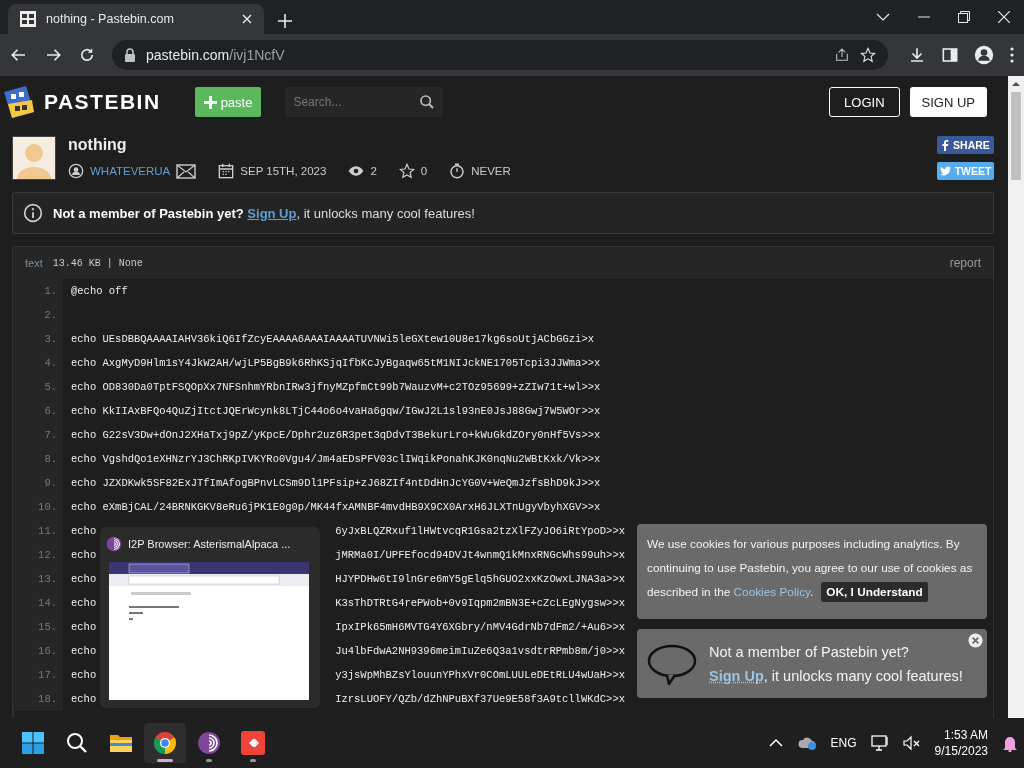 The width and height of the screenshot is (1024, 768). I want to click on line-number: 2., so click(39, 315).